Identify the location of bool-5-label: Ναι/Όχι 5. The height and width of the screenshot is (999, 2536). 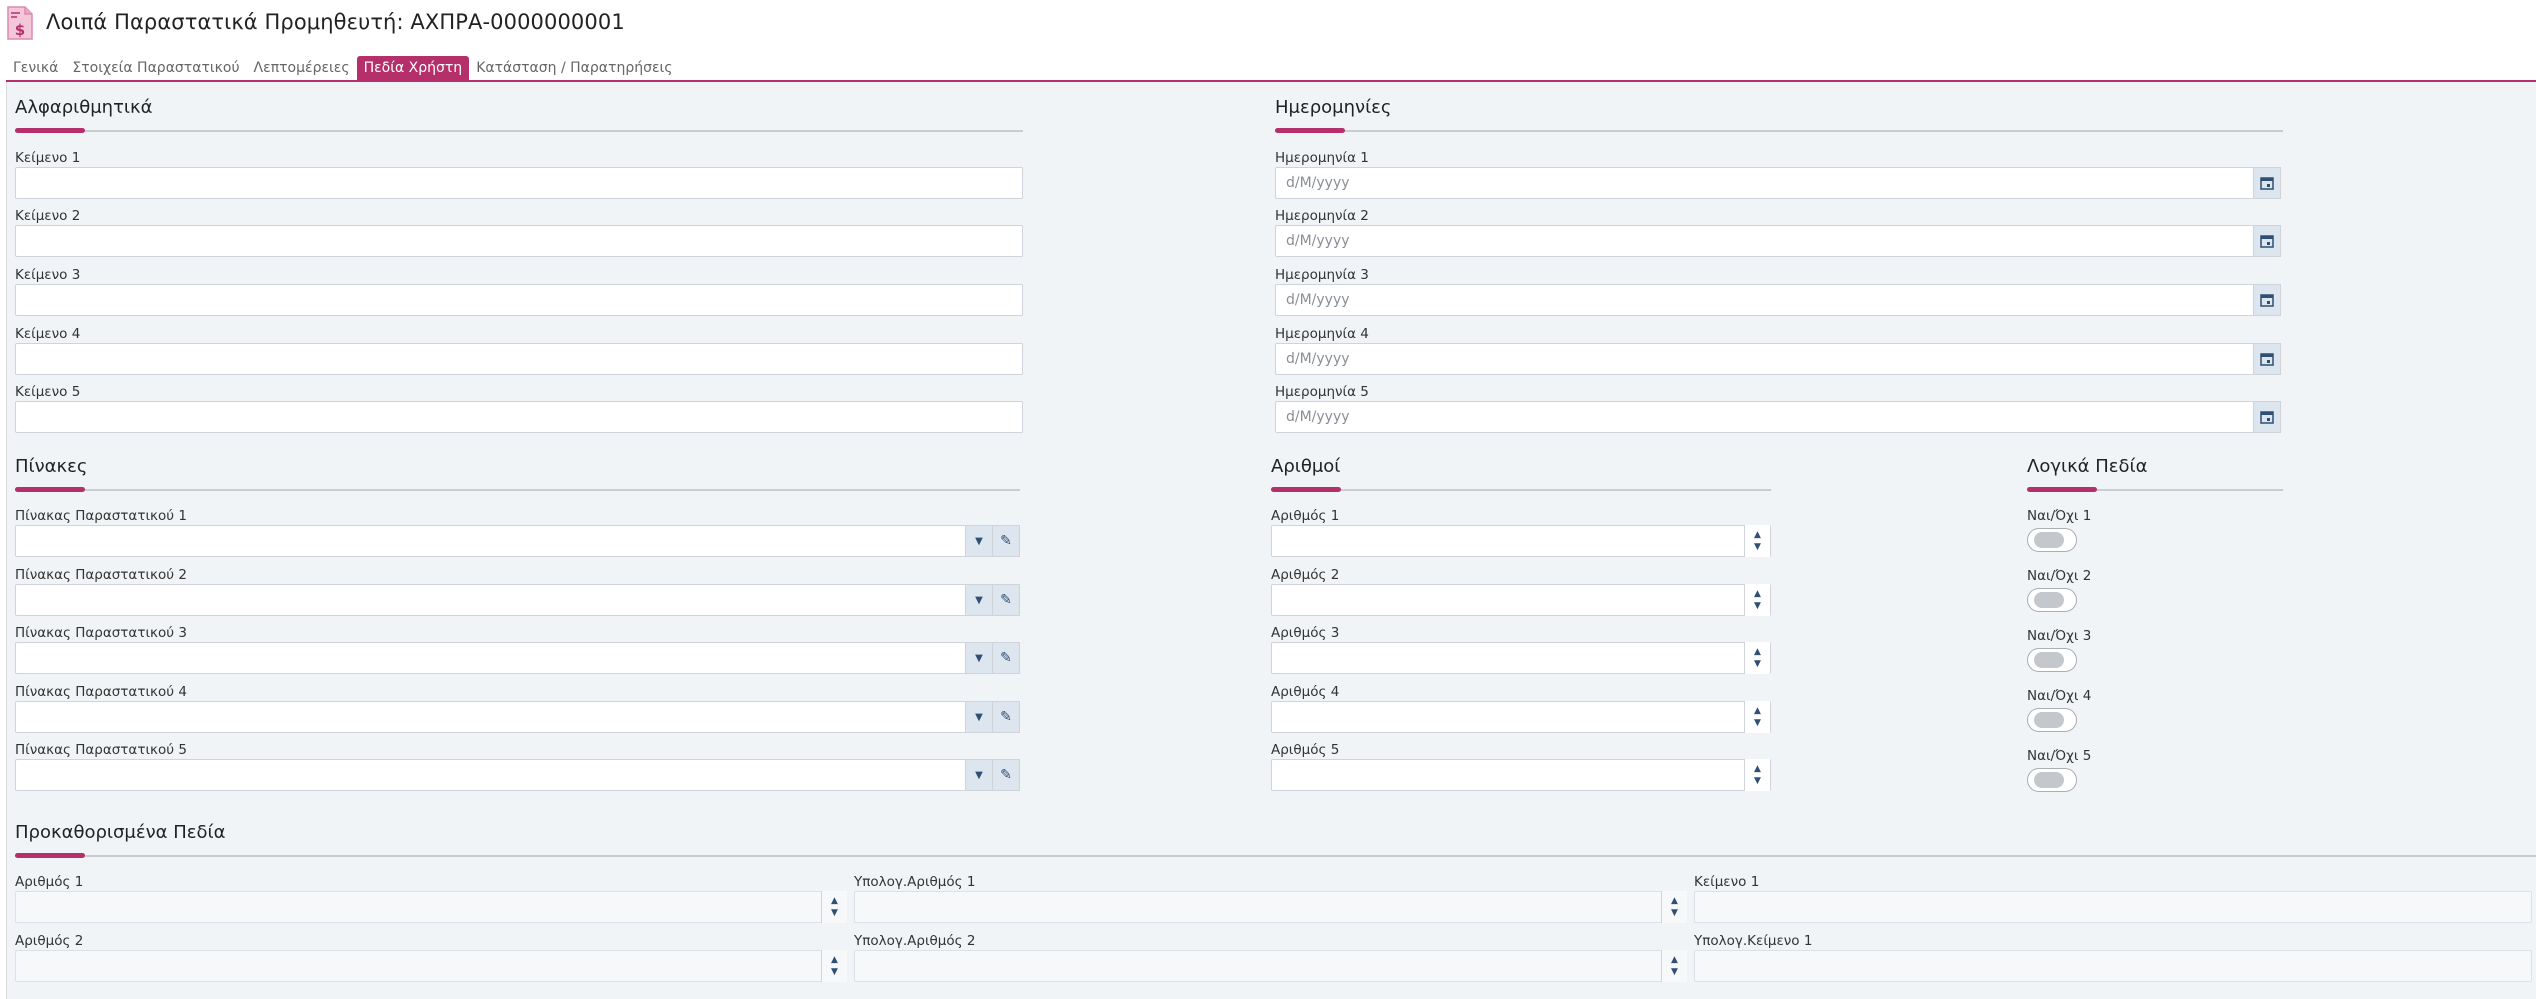
(2059, 756).